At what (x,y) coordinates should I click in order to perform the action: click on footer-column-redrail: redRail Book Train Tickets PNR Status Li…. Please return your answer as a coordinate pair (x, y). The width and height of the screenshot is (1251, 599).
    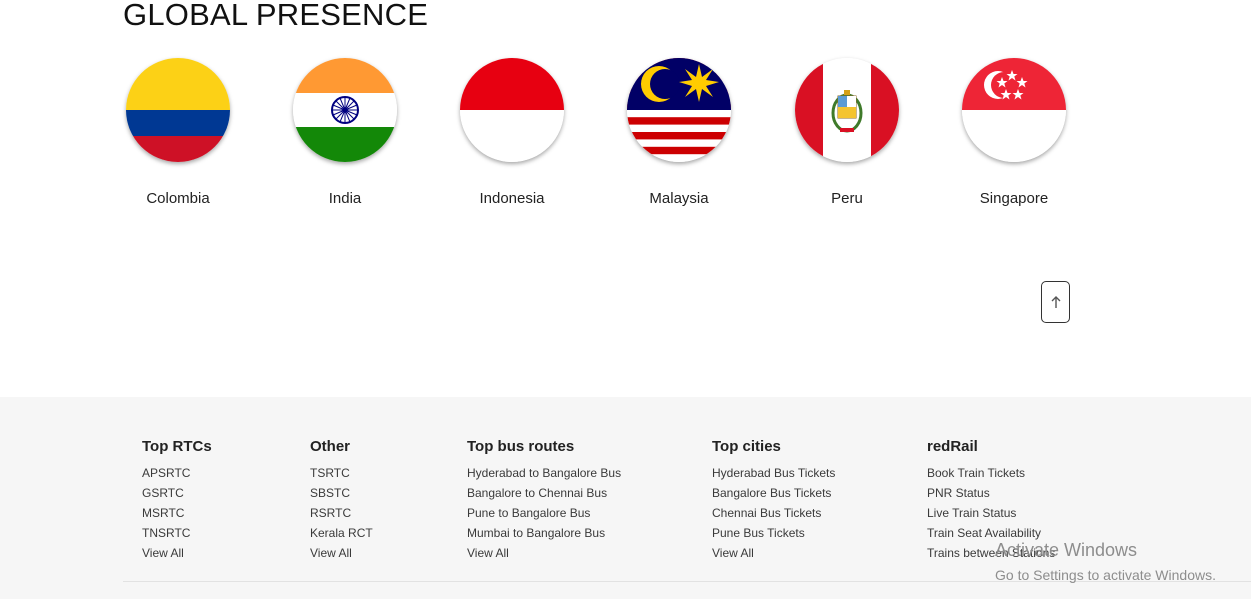
    Looking at the image, I should click on (991, 500).